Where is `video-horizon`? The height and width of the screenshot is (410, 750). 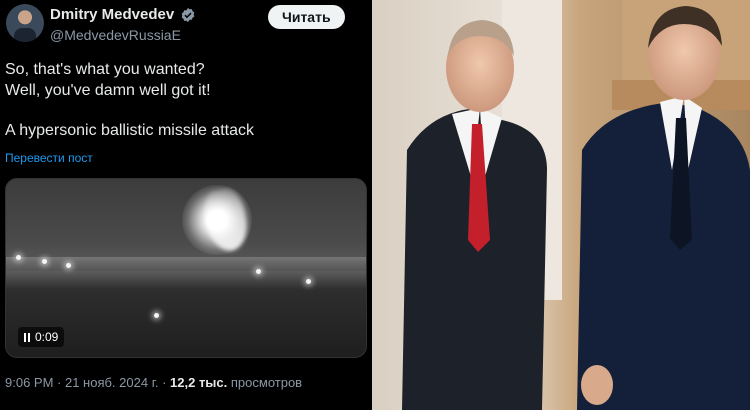
video-horizon is located at coordinates (186, 264).